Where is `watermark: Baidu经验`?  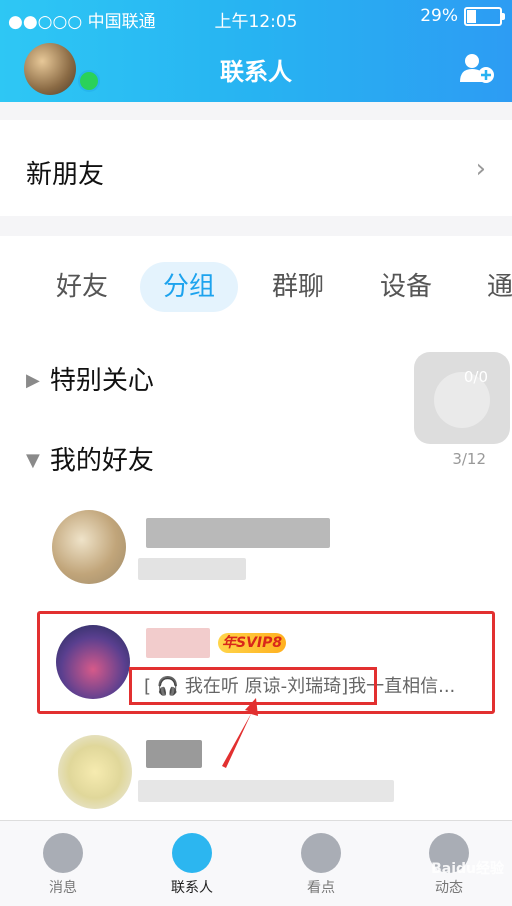 watermark: Baidu经验 is located at coordinates (467, 869).